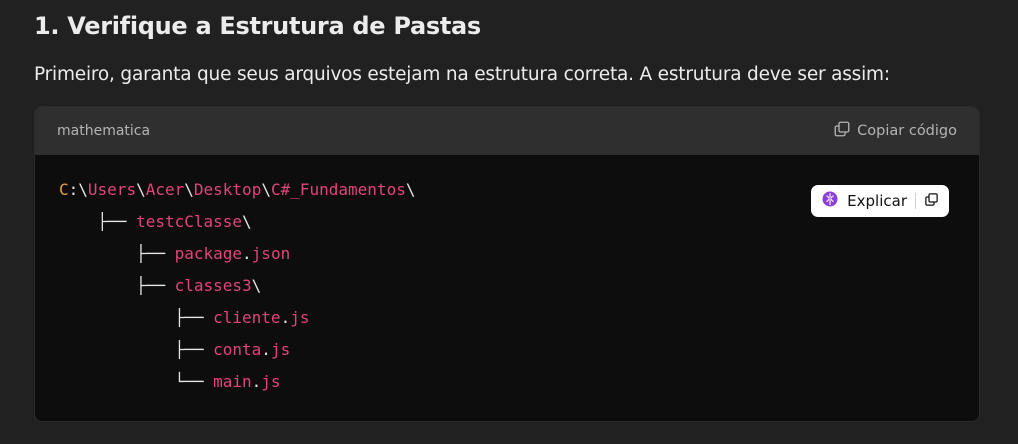 This screenshot has height=444, width=1018. I want to click on code-header: mathematica Copiar código, so click(507, 131).